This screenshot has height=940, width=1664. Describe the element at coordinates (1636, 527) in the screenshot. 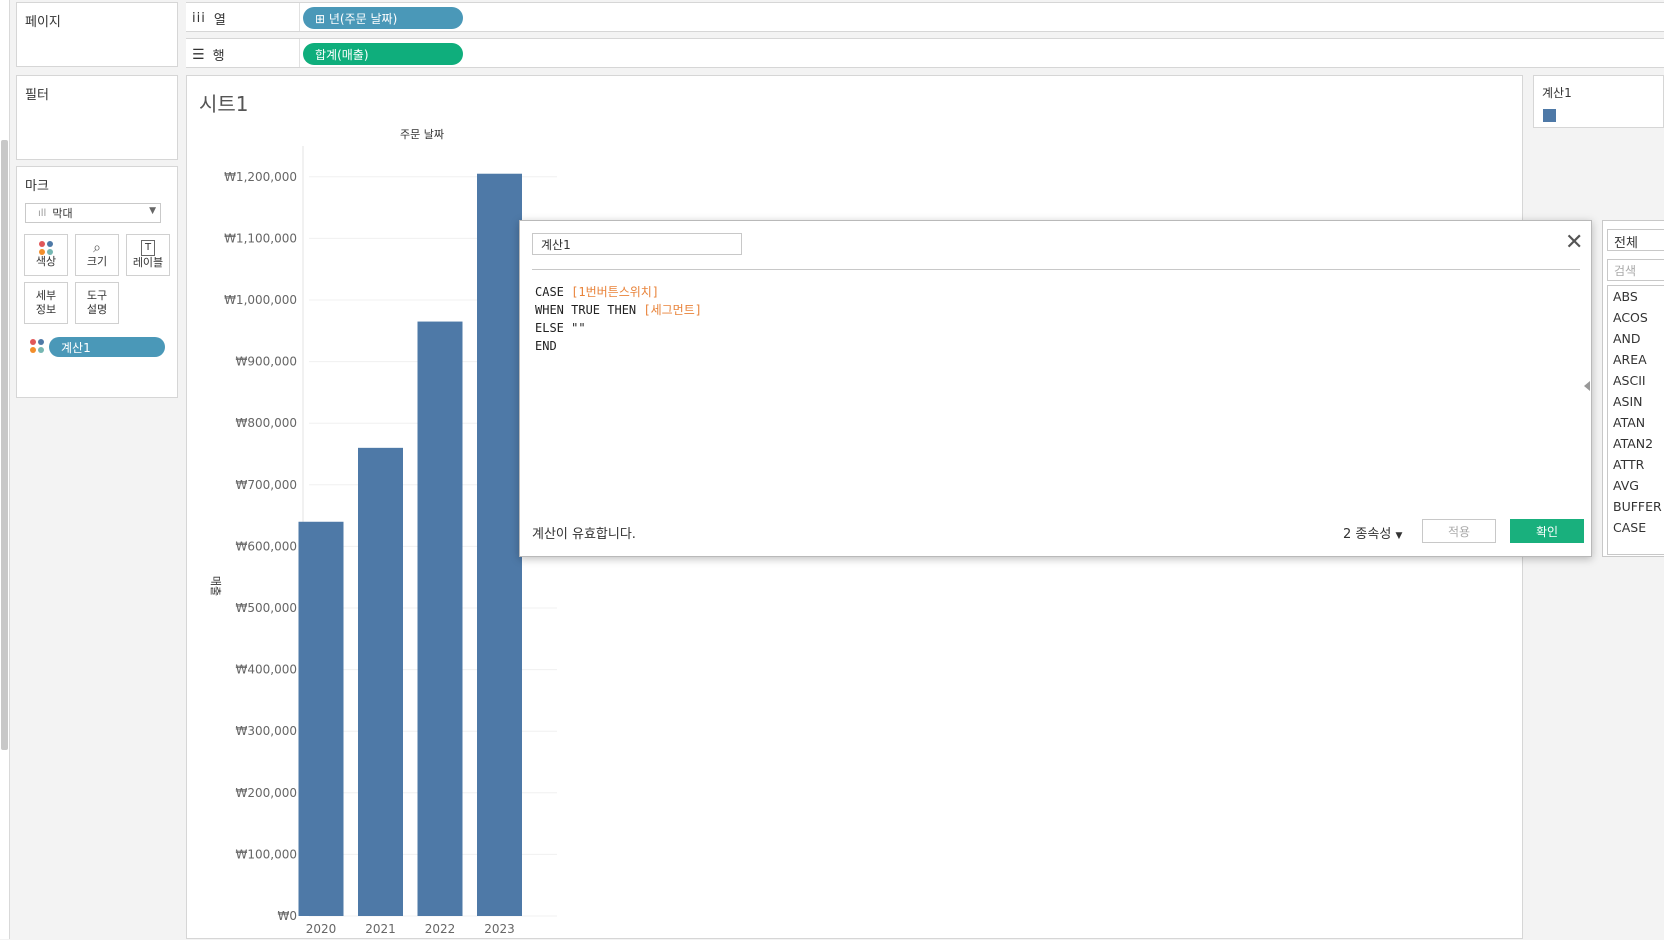

I see `function-item: CASE` at that location.